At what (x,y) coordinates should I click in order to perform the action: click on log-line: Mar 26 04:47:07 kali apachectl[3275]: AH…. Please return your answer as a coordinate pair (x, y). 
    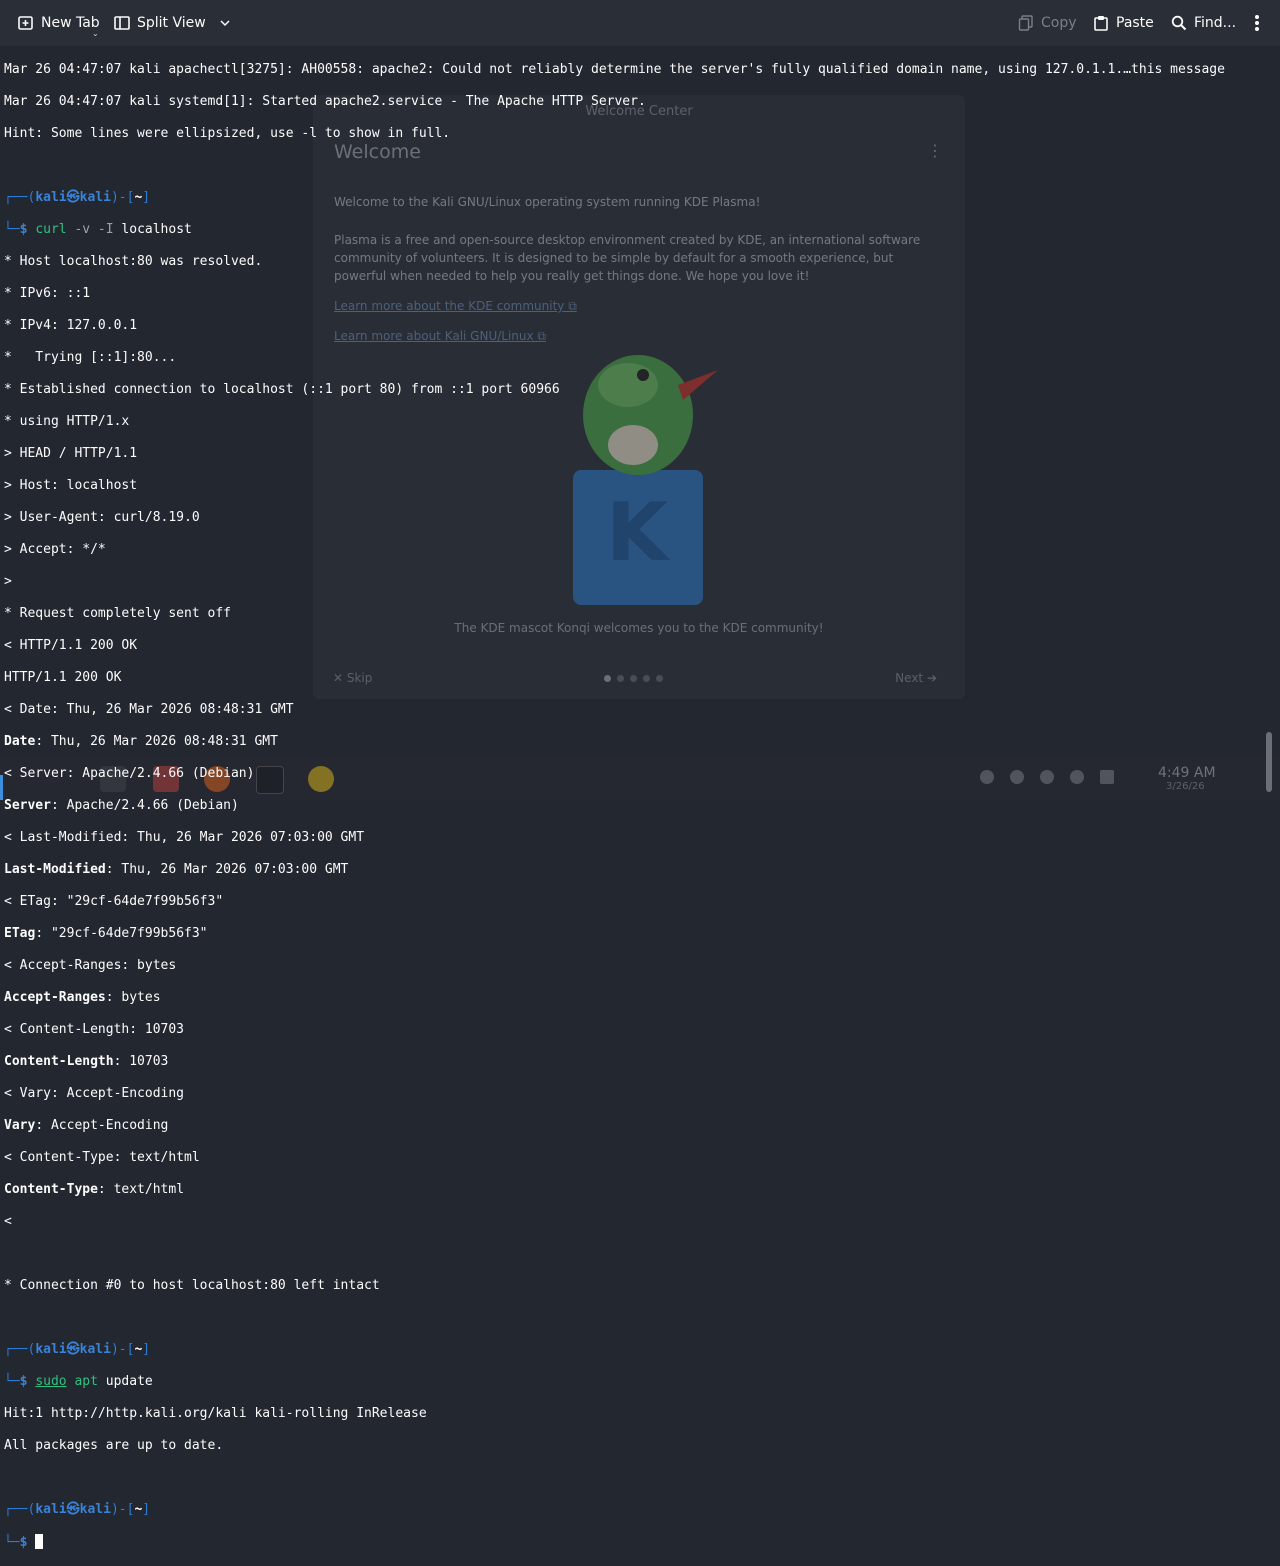
    Looking at the image, I should click on (614, 69).